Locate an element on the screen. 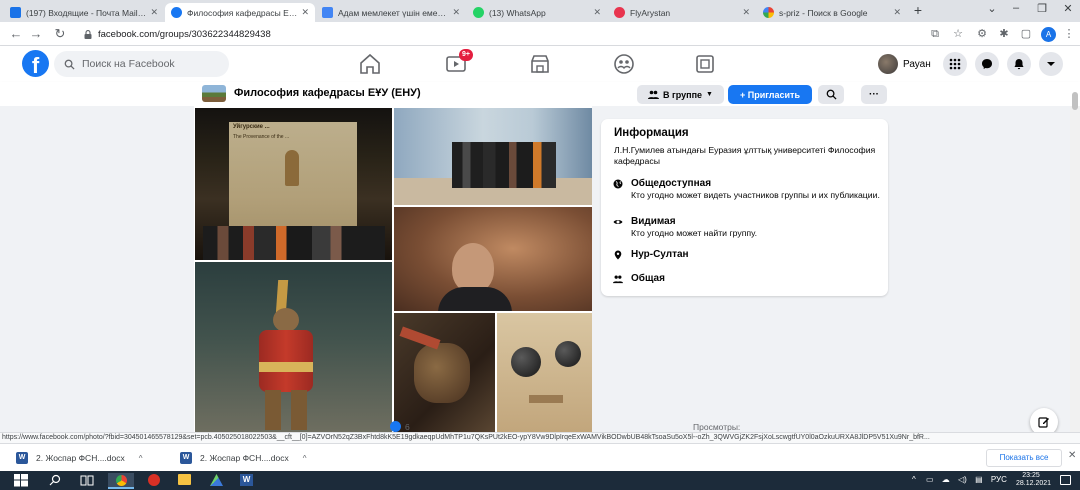 This screenshot has height=490, width=1080. extension-icon: ⚙ is located at coordinates (982, 34).